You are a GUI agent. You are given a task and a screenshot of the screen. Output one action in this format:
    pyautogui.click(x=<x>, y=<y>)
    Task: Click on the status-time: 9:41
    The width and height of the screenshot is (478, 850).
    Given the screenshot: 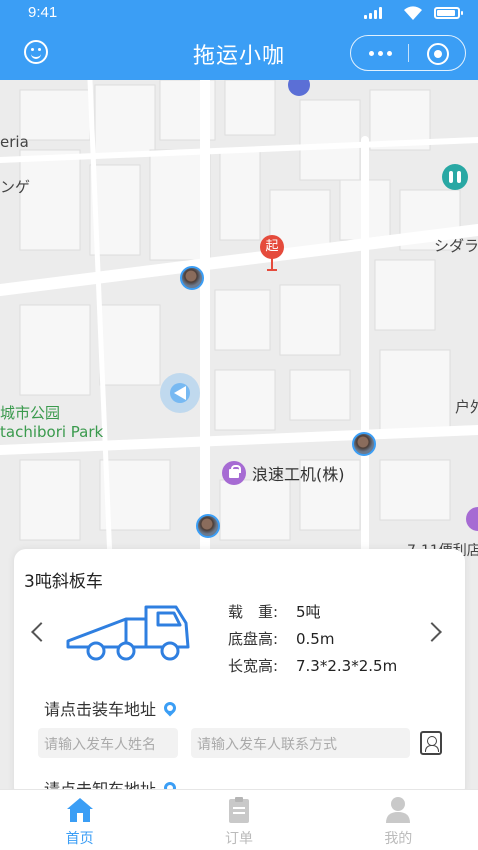 What is the action you would take?
    pyautogui.click(x=43, y=12)
    